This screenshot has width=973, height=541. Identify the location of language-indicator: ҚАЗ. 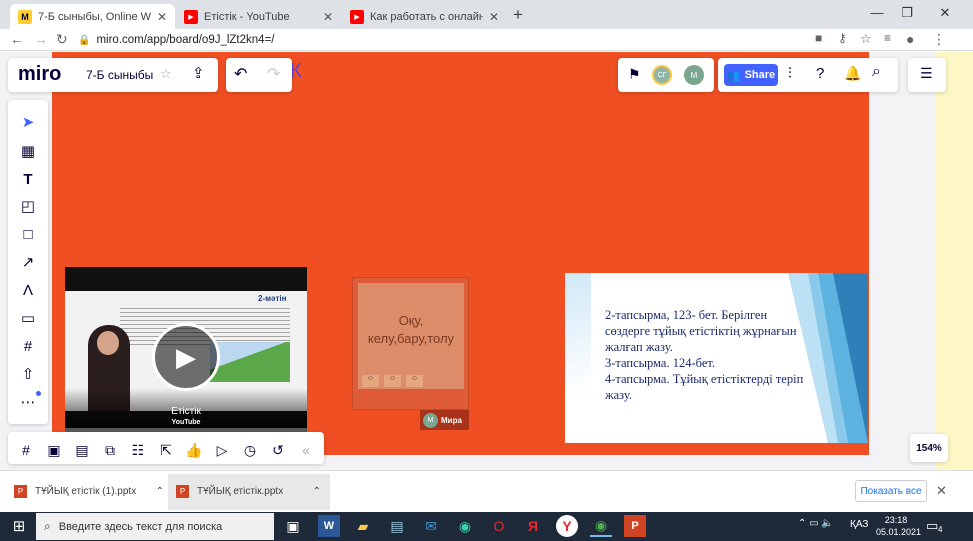
(859, 524).